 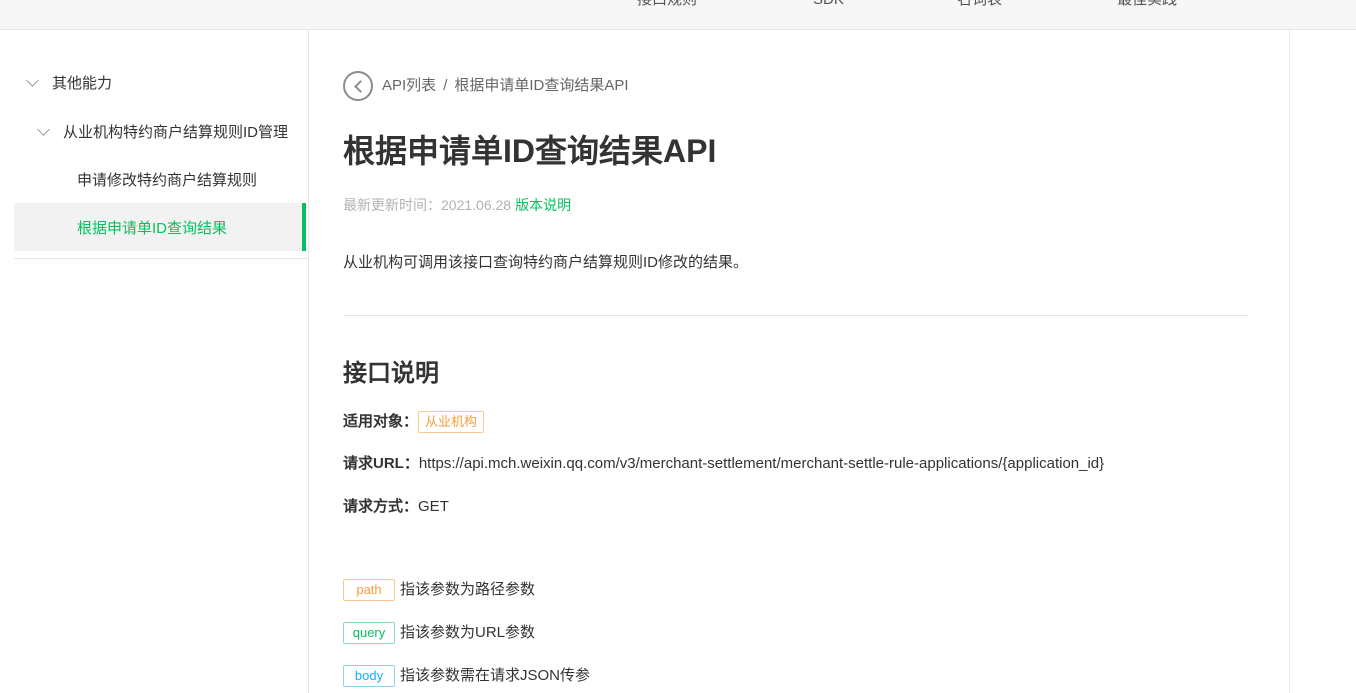 What do you see at coordinates (369, 633) in the screenshot?
I see `param-tag-query: query` at bounding box center [369, 633].